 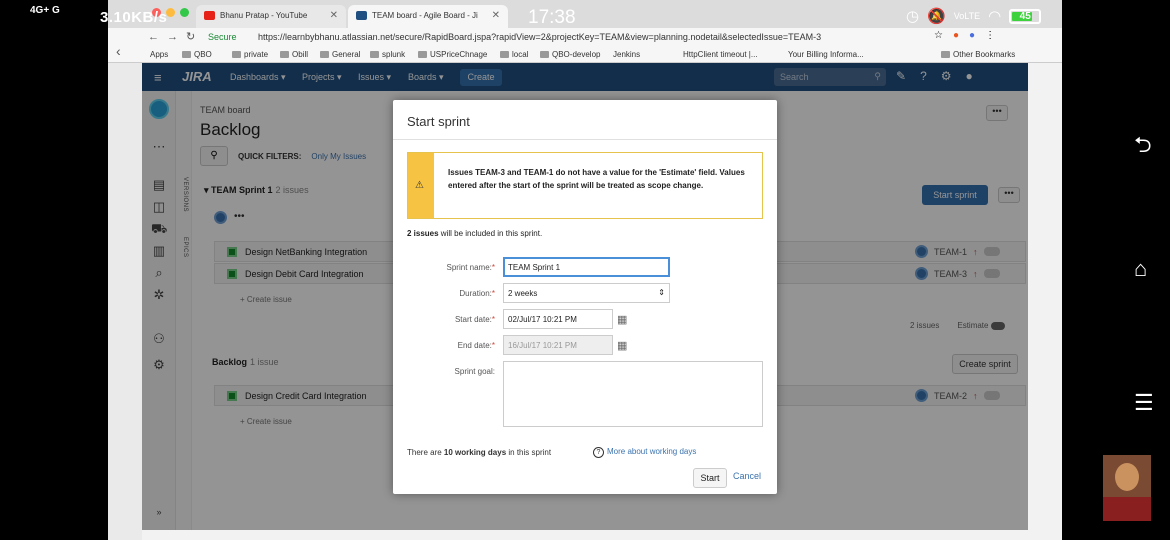 What do you see at coordinates (1144, 403) in the screenshot?
I see `recents-nav-icon: ☰` at bounding box center [1144, 403].